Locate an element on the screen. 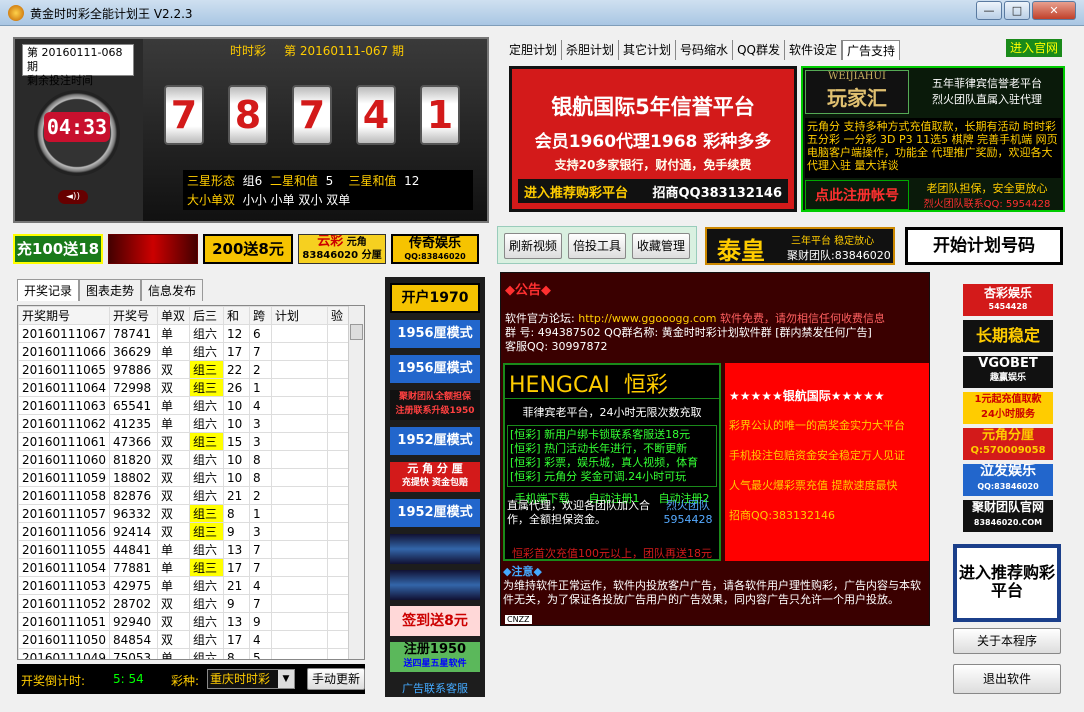 This screenshot has width=1084, height=712. table-row: 20160111060 81820 双组六 10 8 is located at coordinates (185, 459).